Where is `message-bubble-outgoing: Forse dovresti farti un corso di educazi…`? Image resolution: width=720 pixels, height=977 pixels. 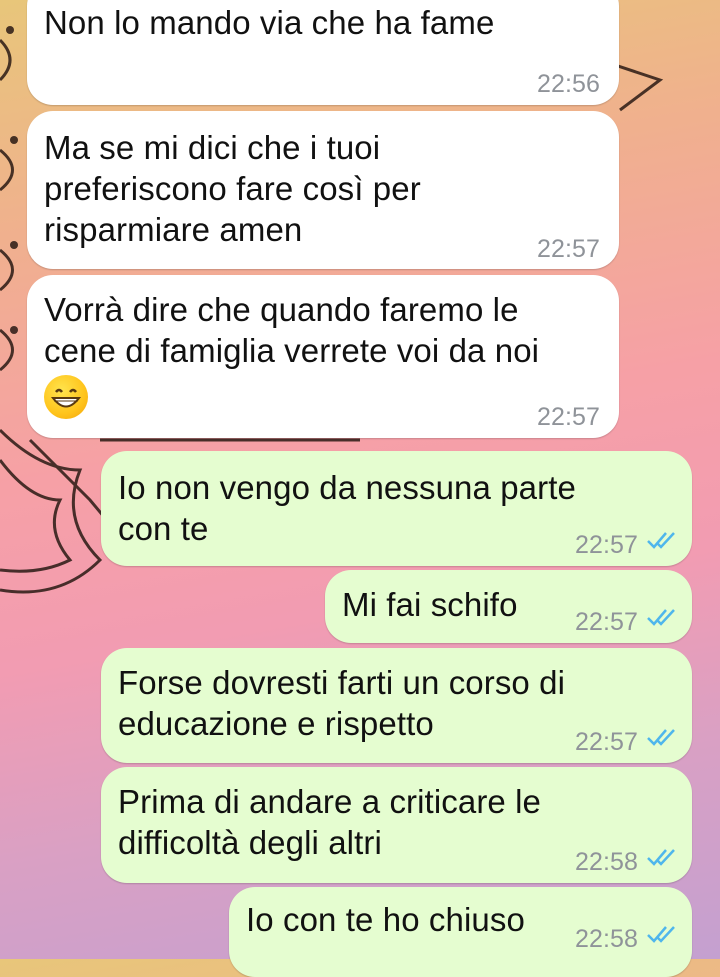
message-bubble-outgoing: Forse dovresti farti un corso di educazi… is located at coordinates (396, 705).